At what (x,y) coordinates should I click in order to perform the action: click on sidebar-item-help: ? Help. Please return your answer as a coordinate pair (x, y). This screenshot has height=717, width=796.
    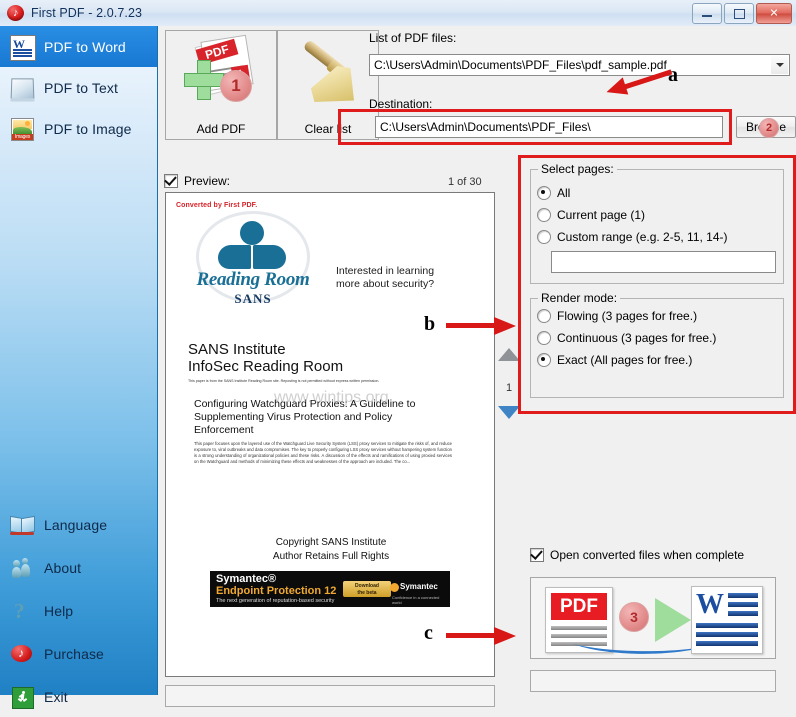
    Looking at the image, I should click on (78, 610).